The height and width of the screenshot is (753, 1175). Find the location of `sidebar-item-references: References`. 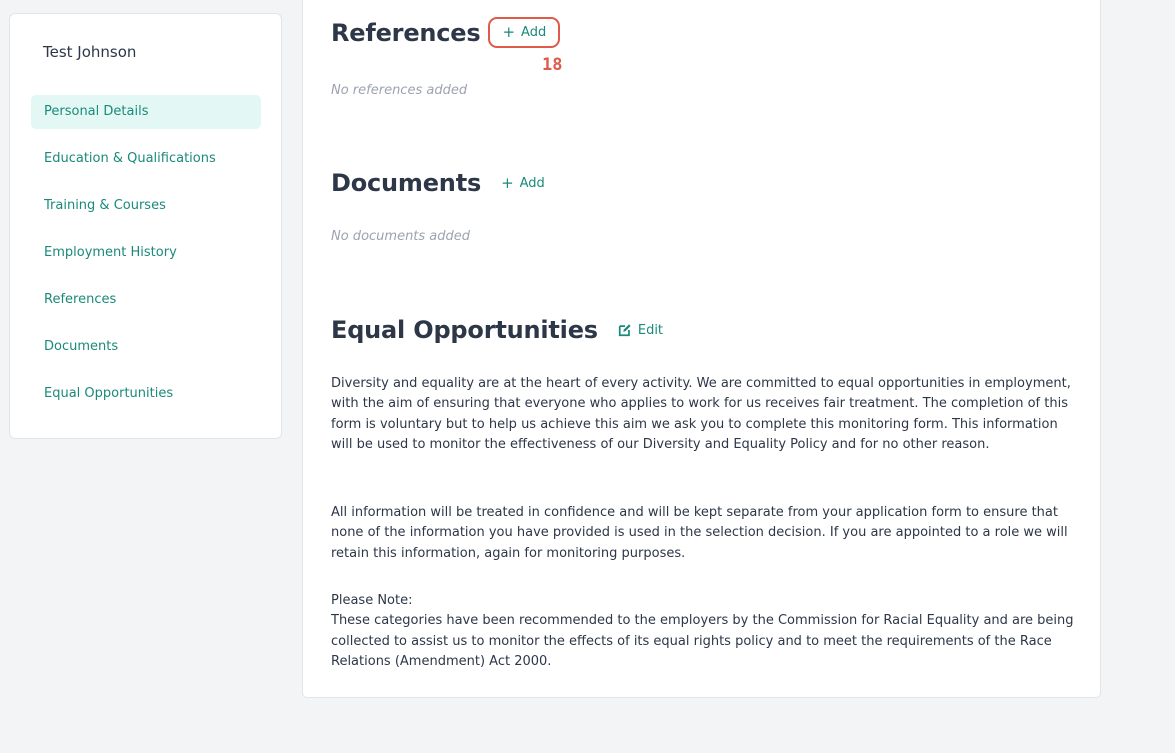

sidebar-item-references: References is located at coordinates (146, 300).